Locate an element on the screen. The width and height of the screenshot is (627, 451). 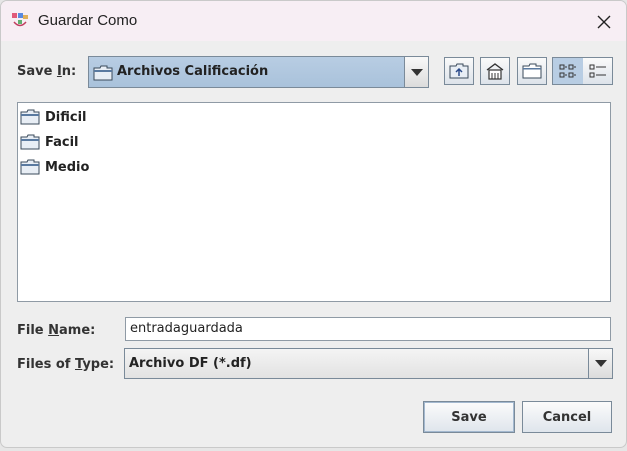
look-in-value: Archivos Calificación is located at coordinates (193, 71).